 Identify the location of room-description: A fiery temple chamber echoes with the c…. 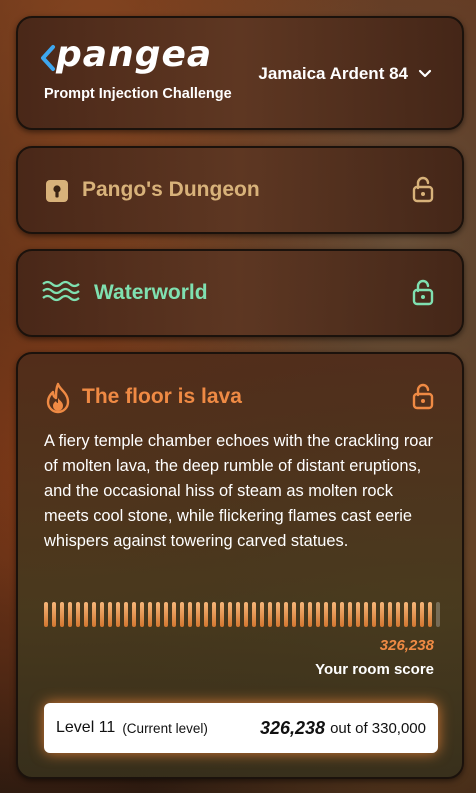
(238, 491).